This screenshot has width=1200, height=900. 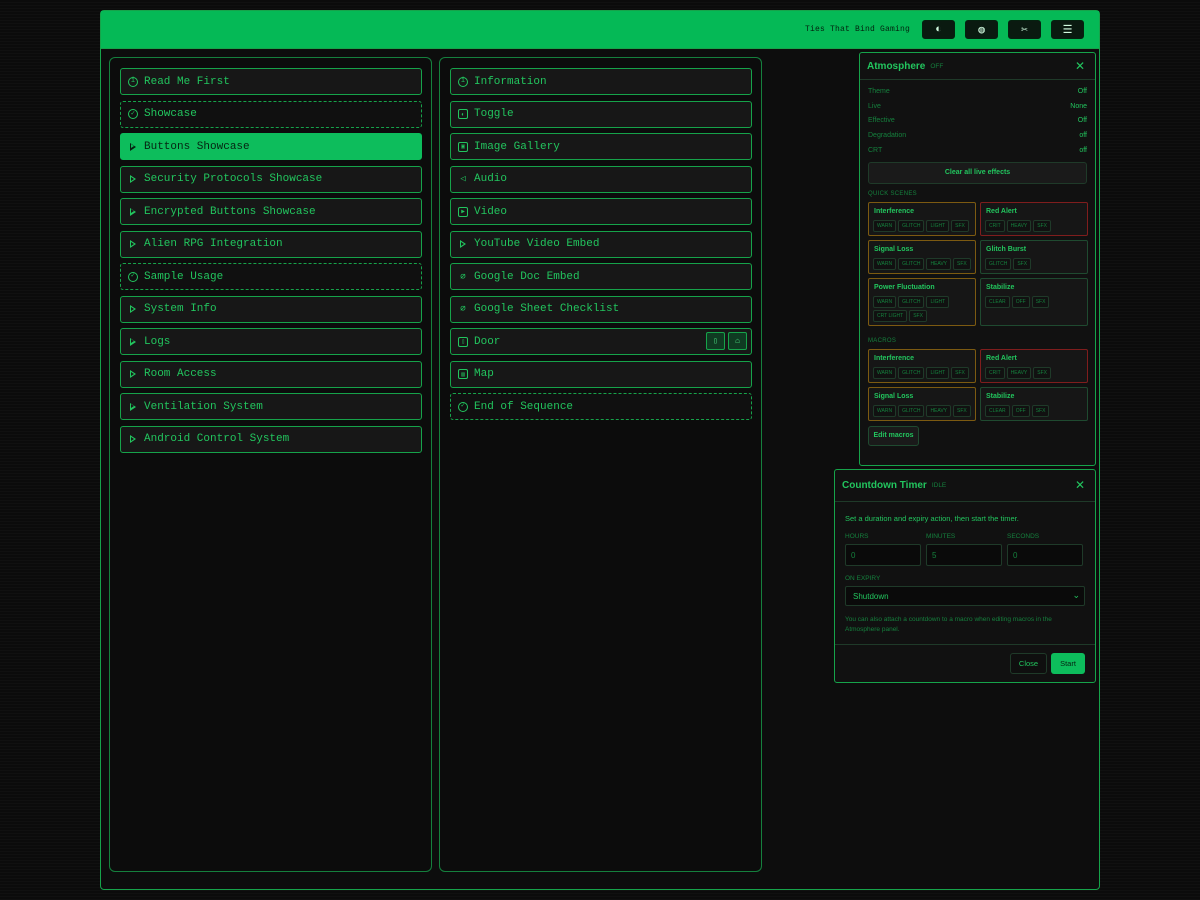 I want to click on left-item: Alien RPG Integration, so click(x=271, y=244).